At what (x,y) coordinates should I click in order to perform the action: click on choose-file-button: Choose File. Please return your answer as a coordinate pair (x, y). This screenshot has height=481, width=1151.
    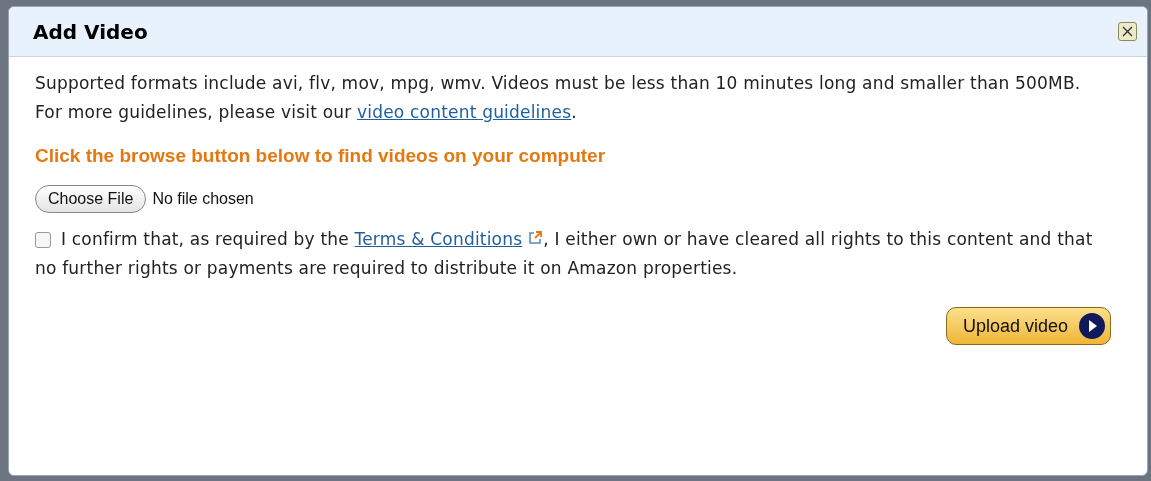
    Looking at the image, I should click on (91, 198).